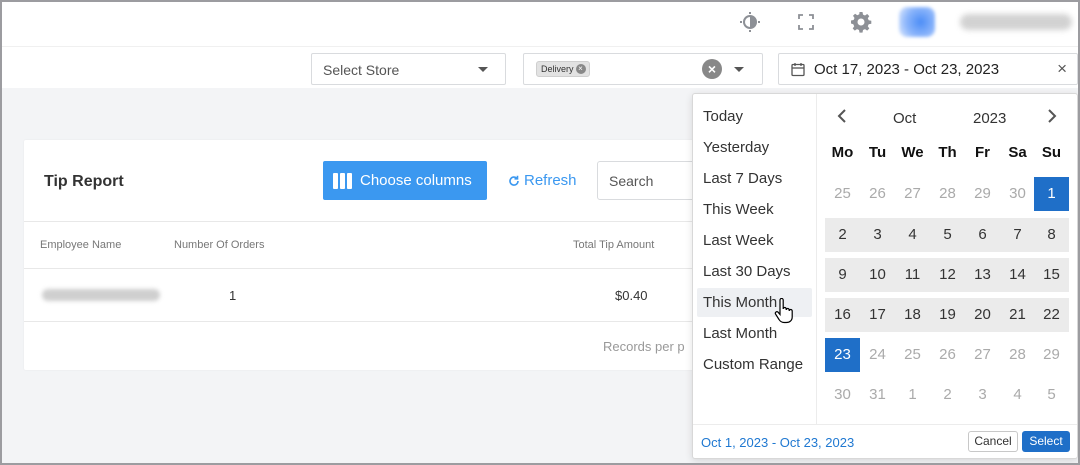 The width and height of the screenshot is (1080, 465). What do you see at coordinates (631, 295) in the screenshot?
I see `tip-amount: $0.40` at bounding box center [631, 295].